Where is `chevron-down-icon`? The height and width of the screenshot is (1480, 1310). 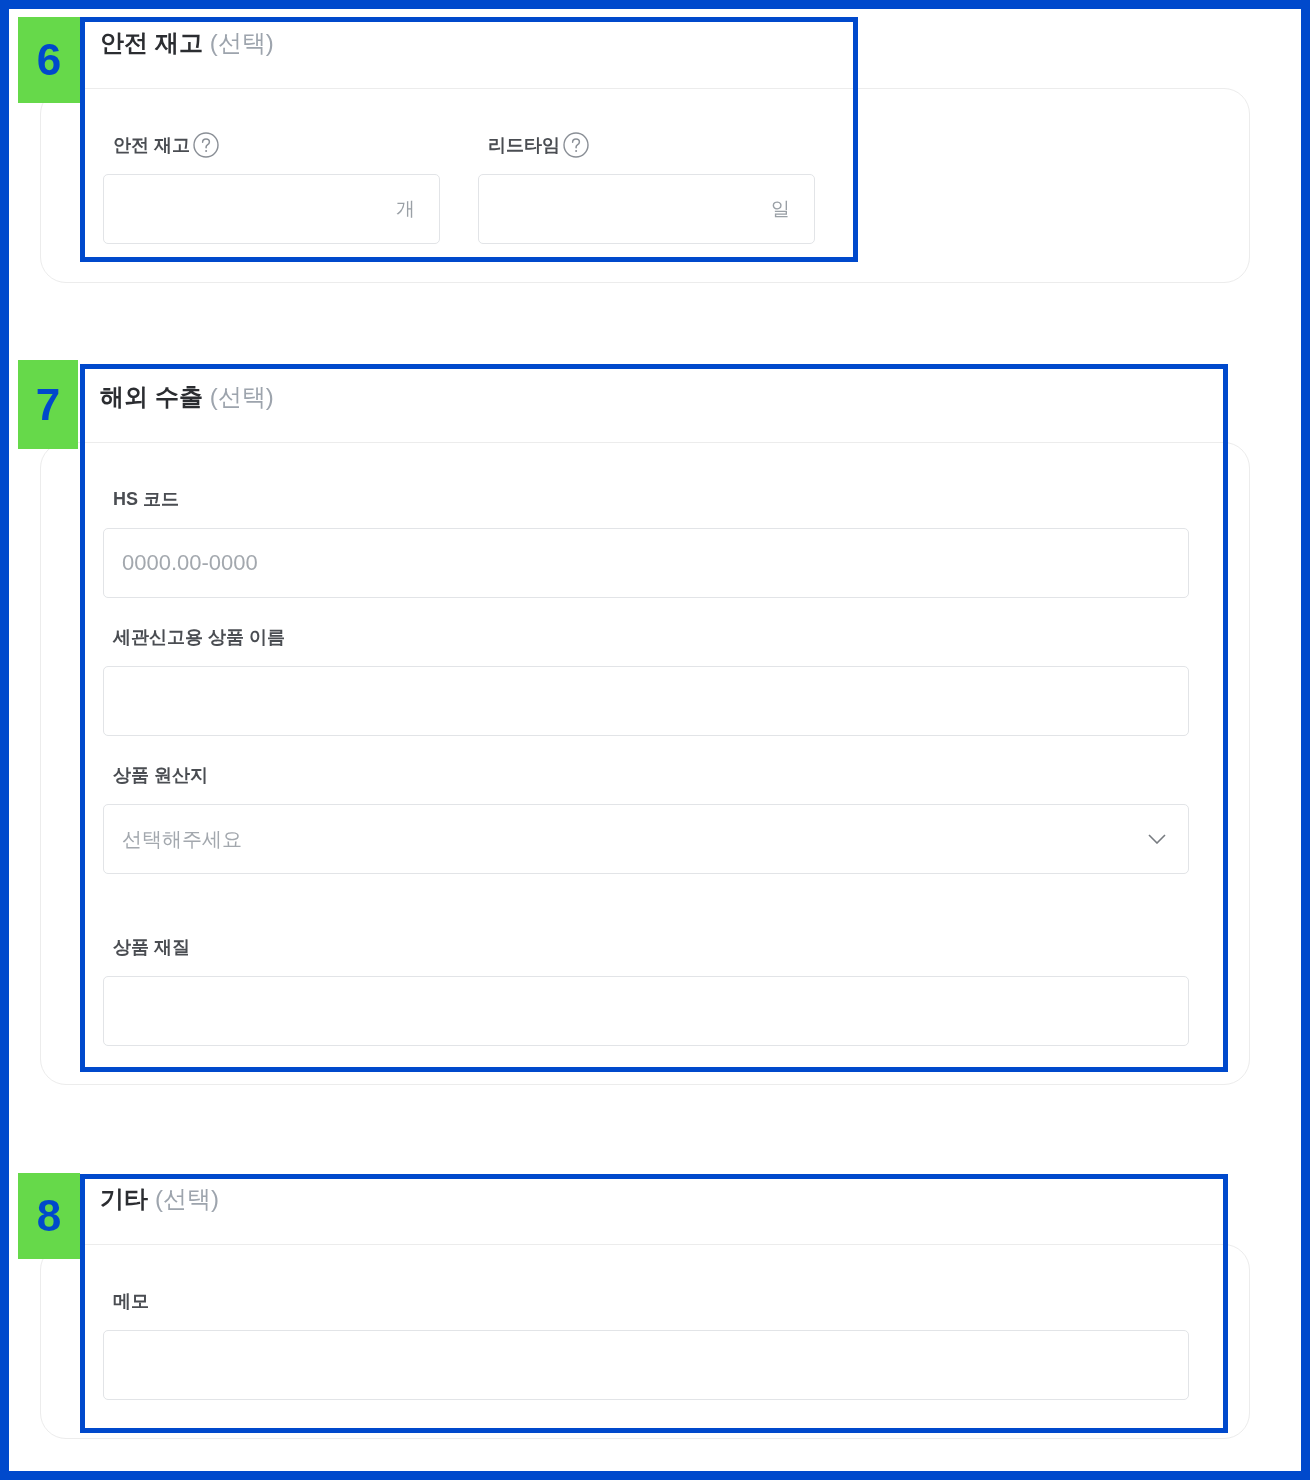
chevron-down-icon is located at coordinates (1157, 839).